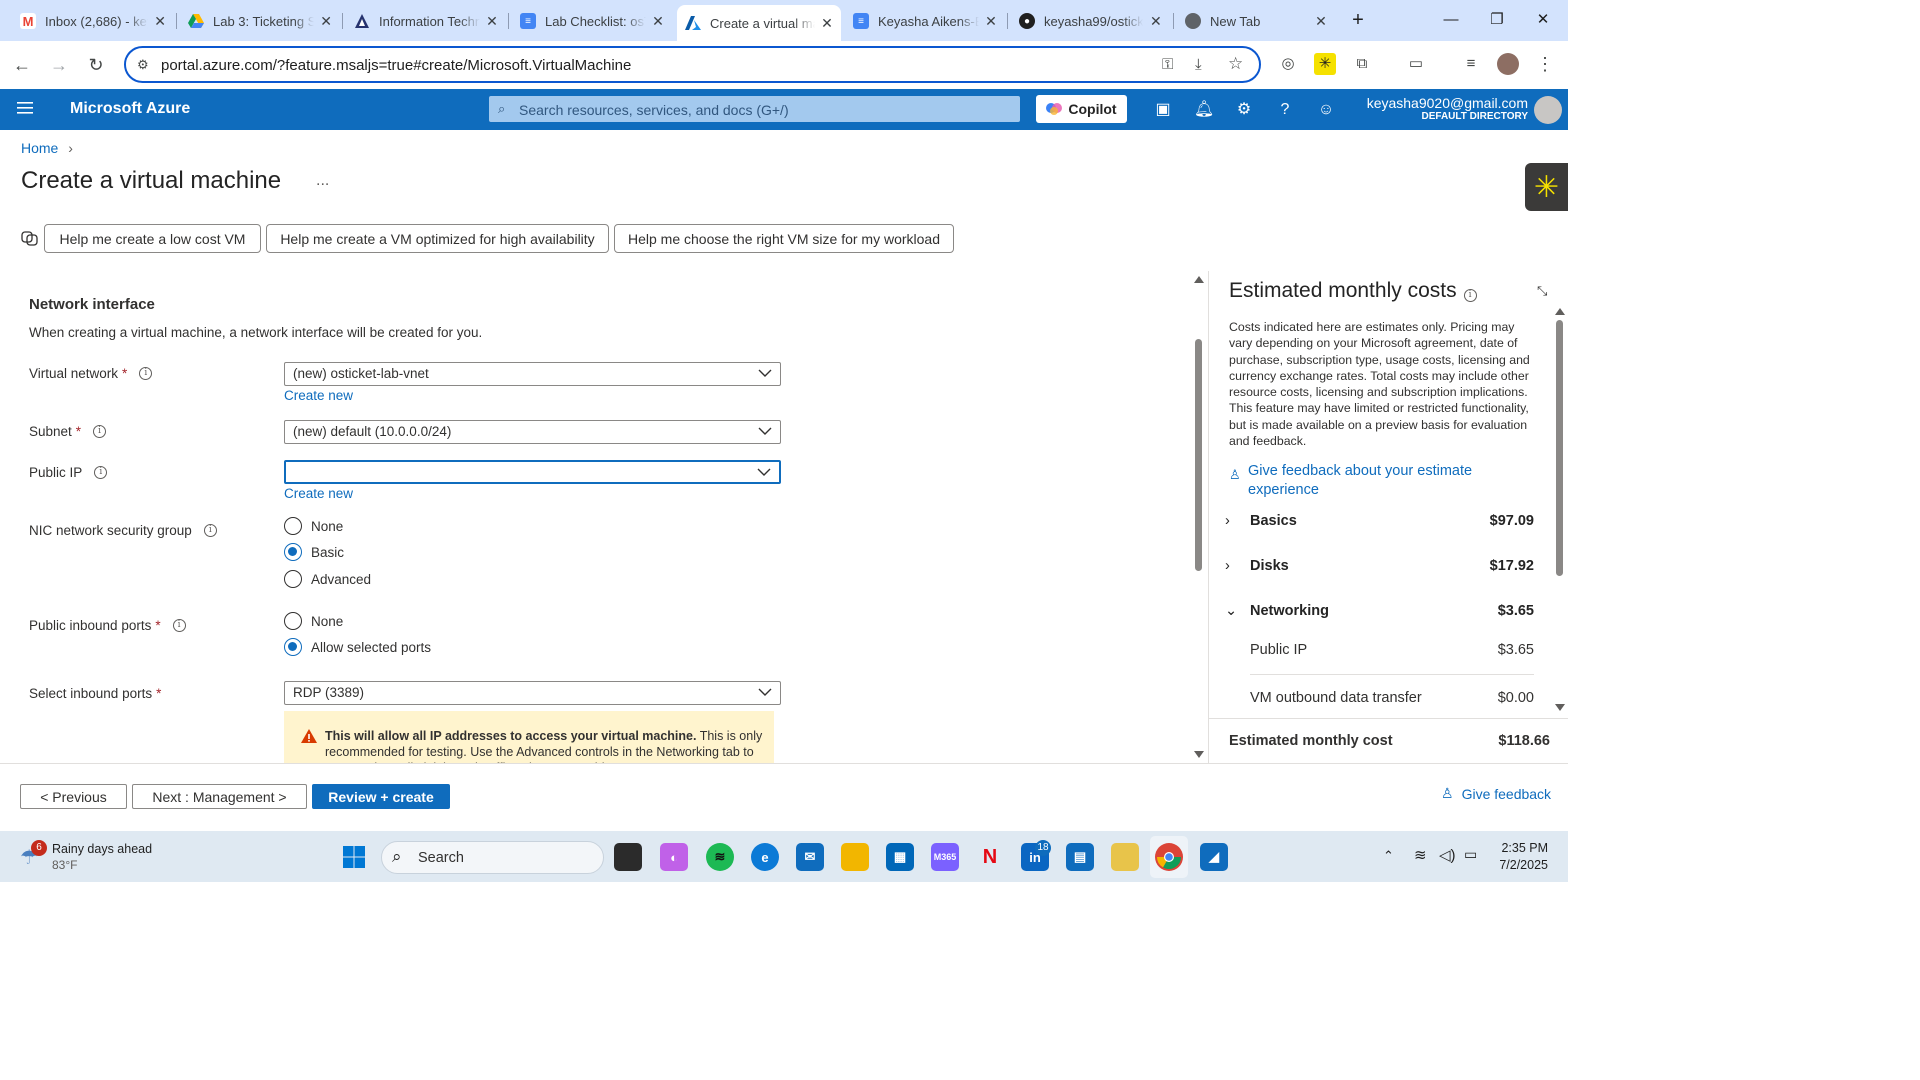 Image resolution: width=1920 pixels, height=1080 pixels. I want to click on tab-lab3: Lab 3: Ticketing System ✕, so click(260, 21).